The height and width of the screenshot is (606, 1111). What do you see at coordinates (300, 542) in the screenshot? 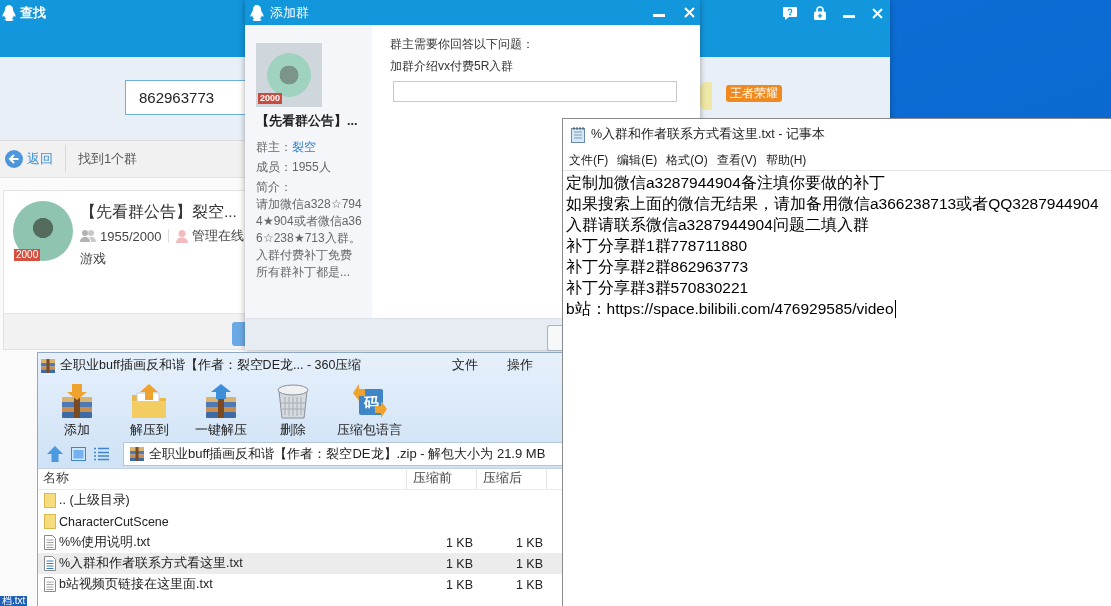
I see `file-row: %%使用说明.txt 1 KB 1 KB` at bounding box center [300, 542].